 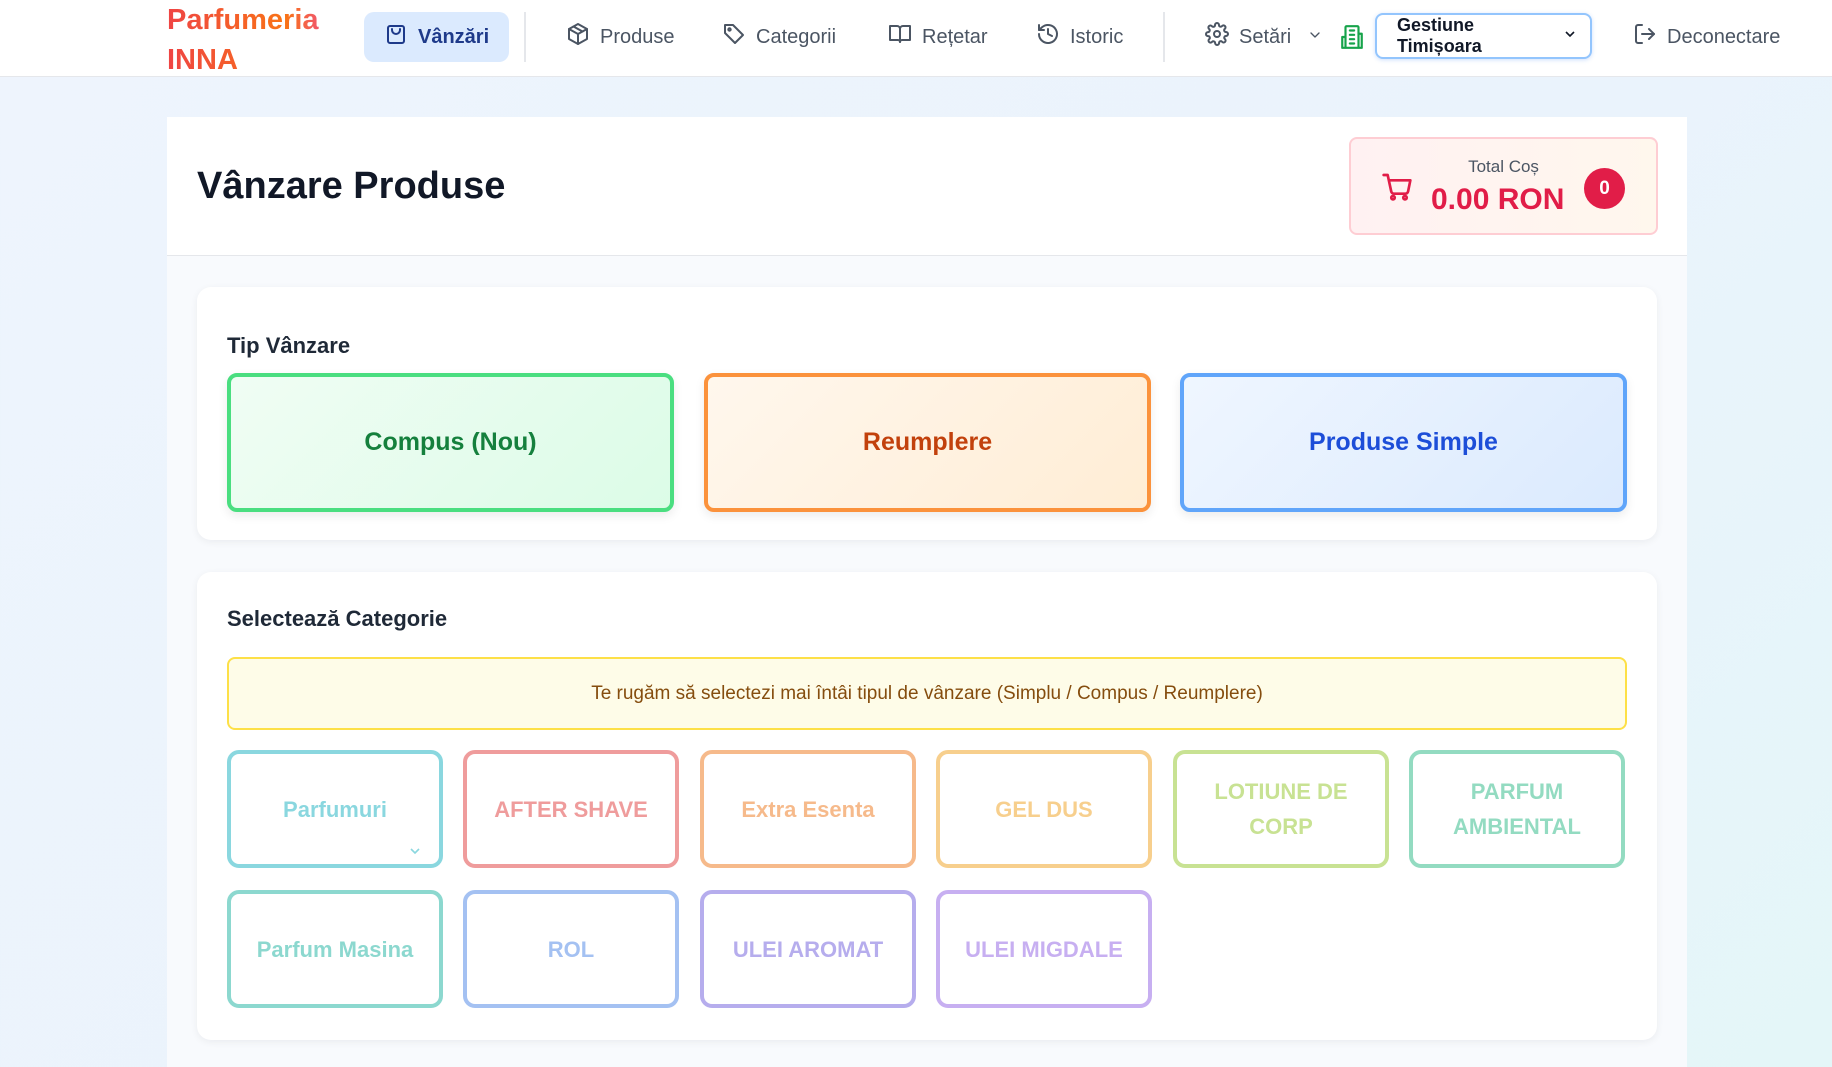 I want to click on history-icon, so click(x=1048, y=37).